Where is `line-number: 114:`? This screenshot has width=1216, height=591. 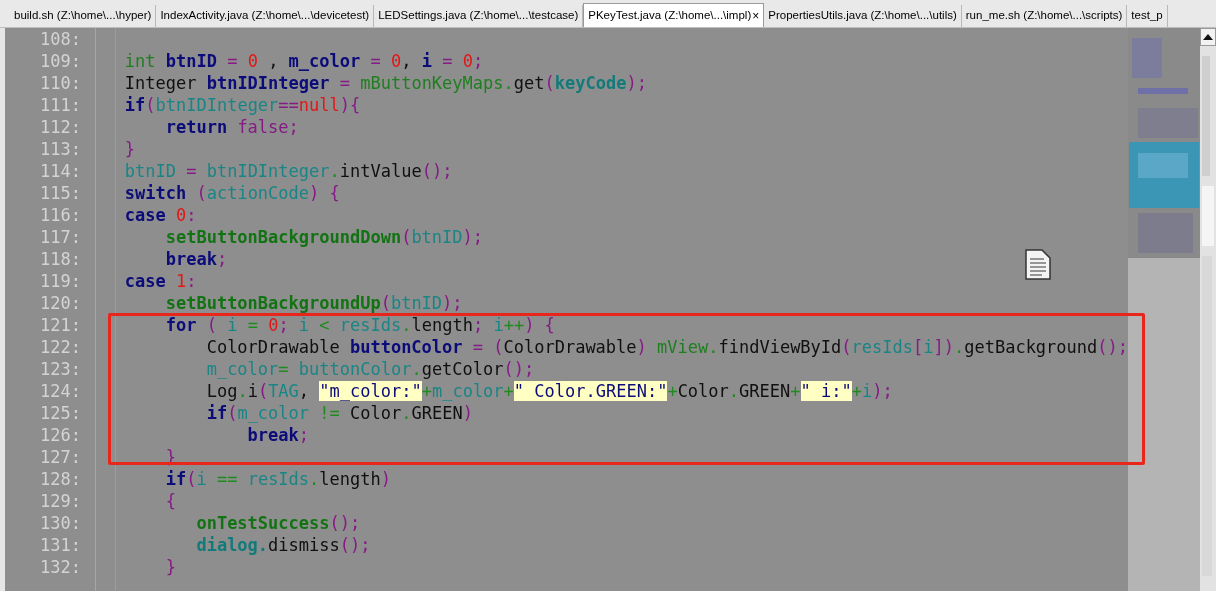 line-number: 114: is located at coordinates (60, 171).